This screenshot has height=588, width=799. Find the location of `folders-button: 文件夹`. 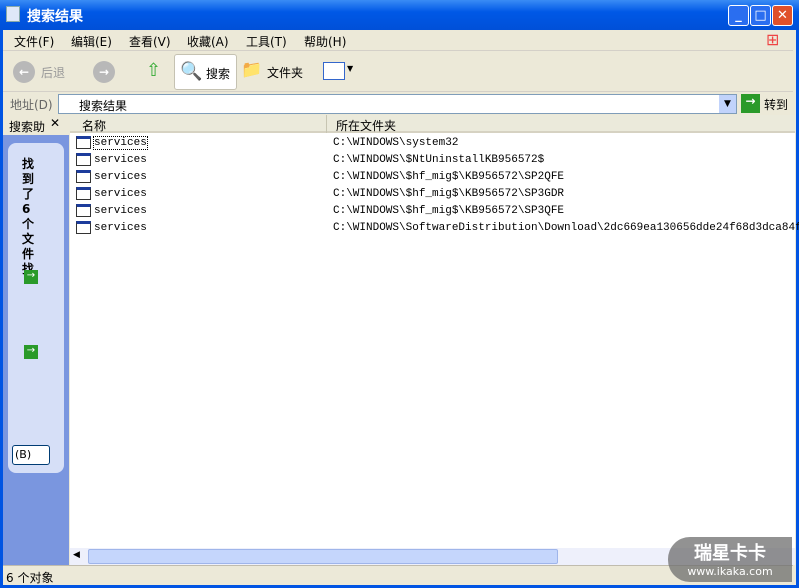

folders-button: 文件夹 is located at coordinates (285, 72).